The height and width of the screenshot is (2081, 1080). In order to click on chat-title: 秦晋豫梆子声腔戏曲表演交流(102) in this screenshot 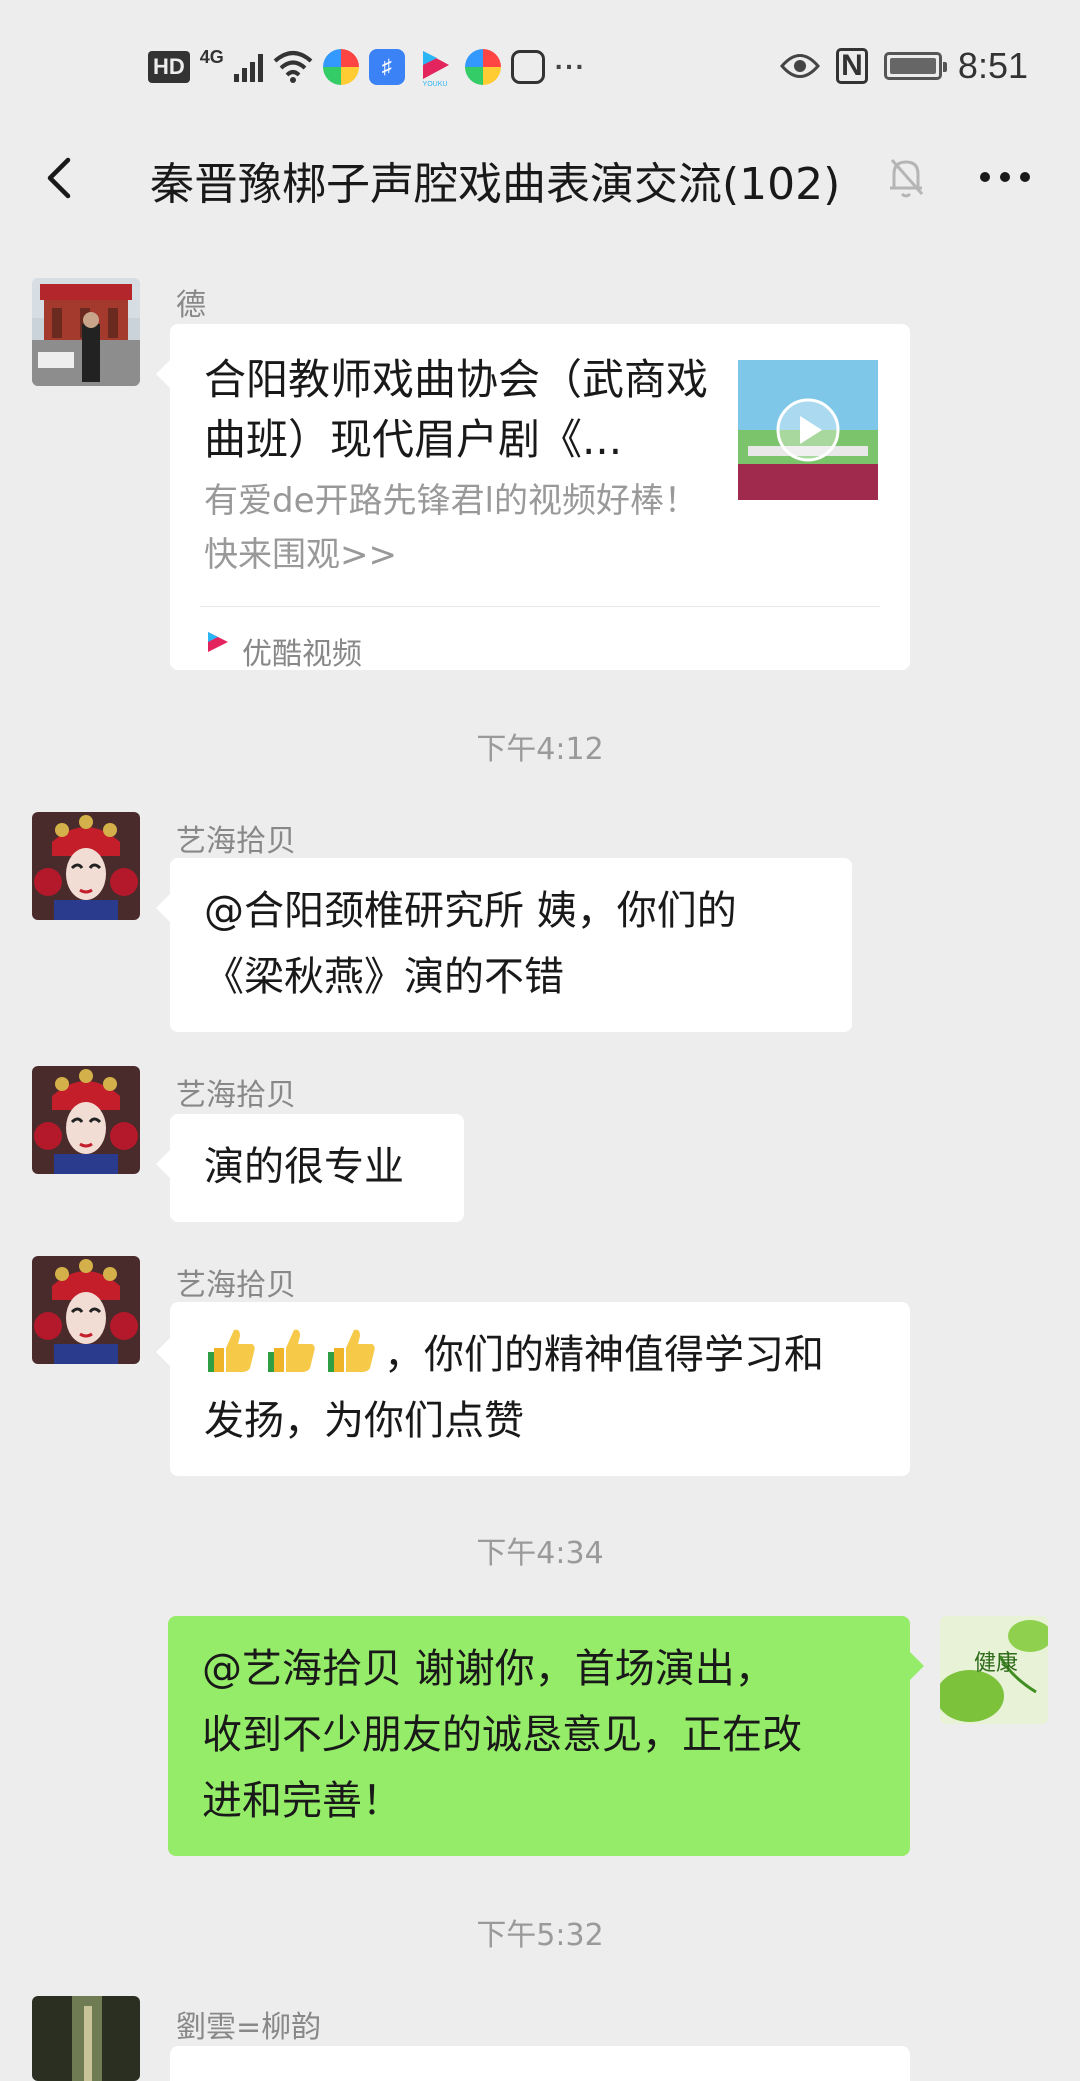, I will do `click(495, 184)`.